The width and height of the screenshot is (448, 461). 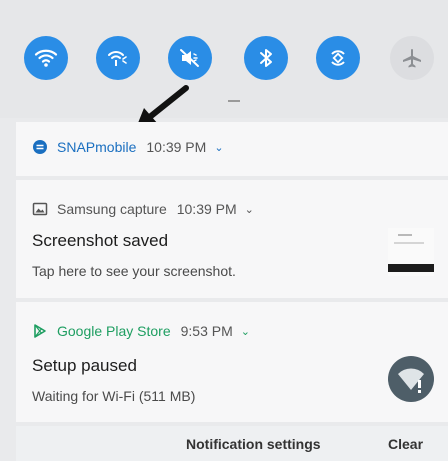 I want to click on auto-rotate-toggle, so click(x=338, y=58).